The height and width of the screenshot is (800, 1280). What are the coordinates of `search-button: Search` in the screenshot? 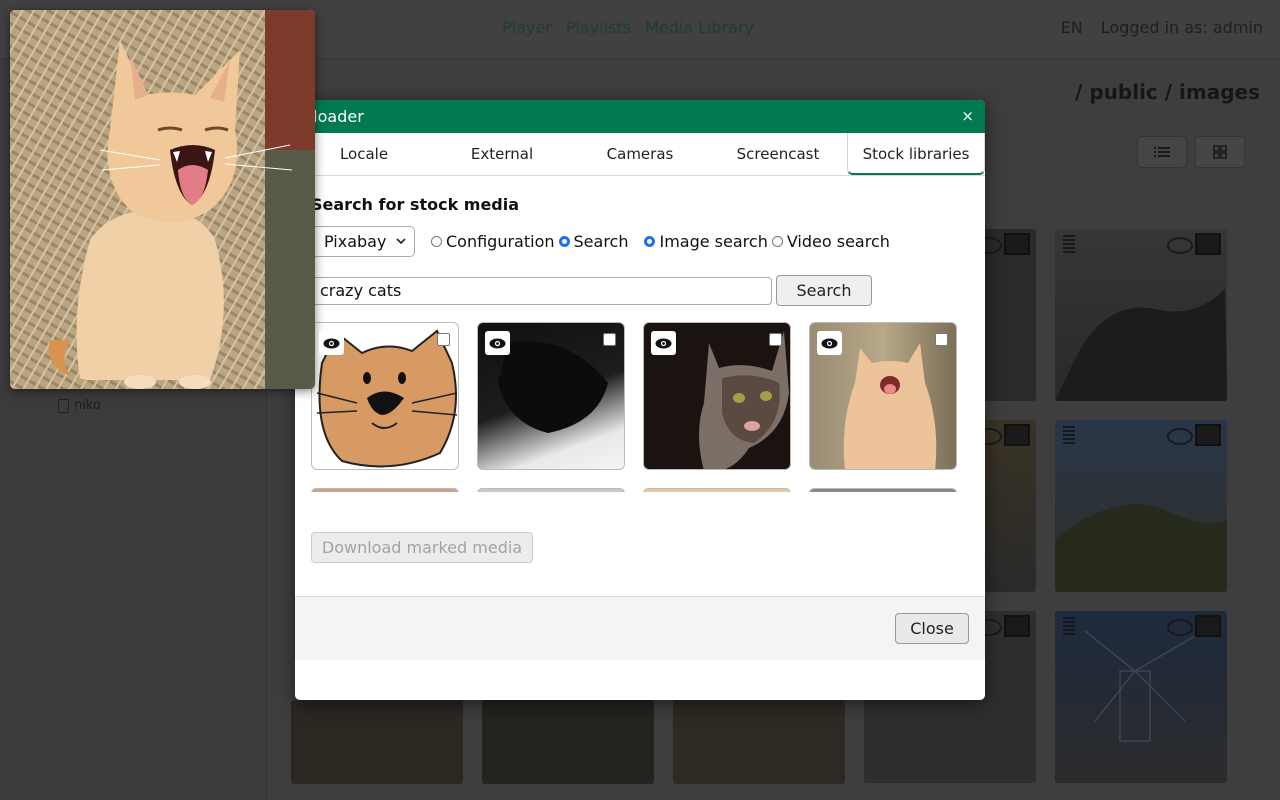 It's located at (824, 290).